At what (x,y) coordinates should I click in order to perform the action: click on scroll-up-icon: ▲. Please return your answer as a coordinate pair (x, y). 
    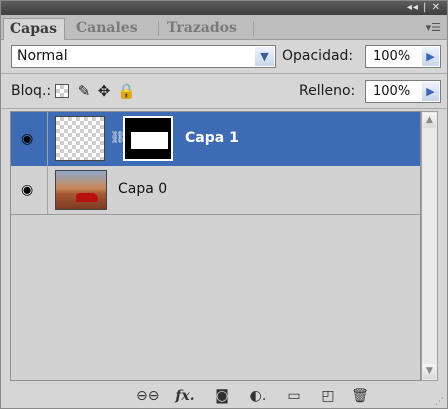
    Looking at the image, I should click on (429, 120).